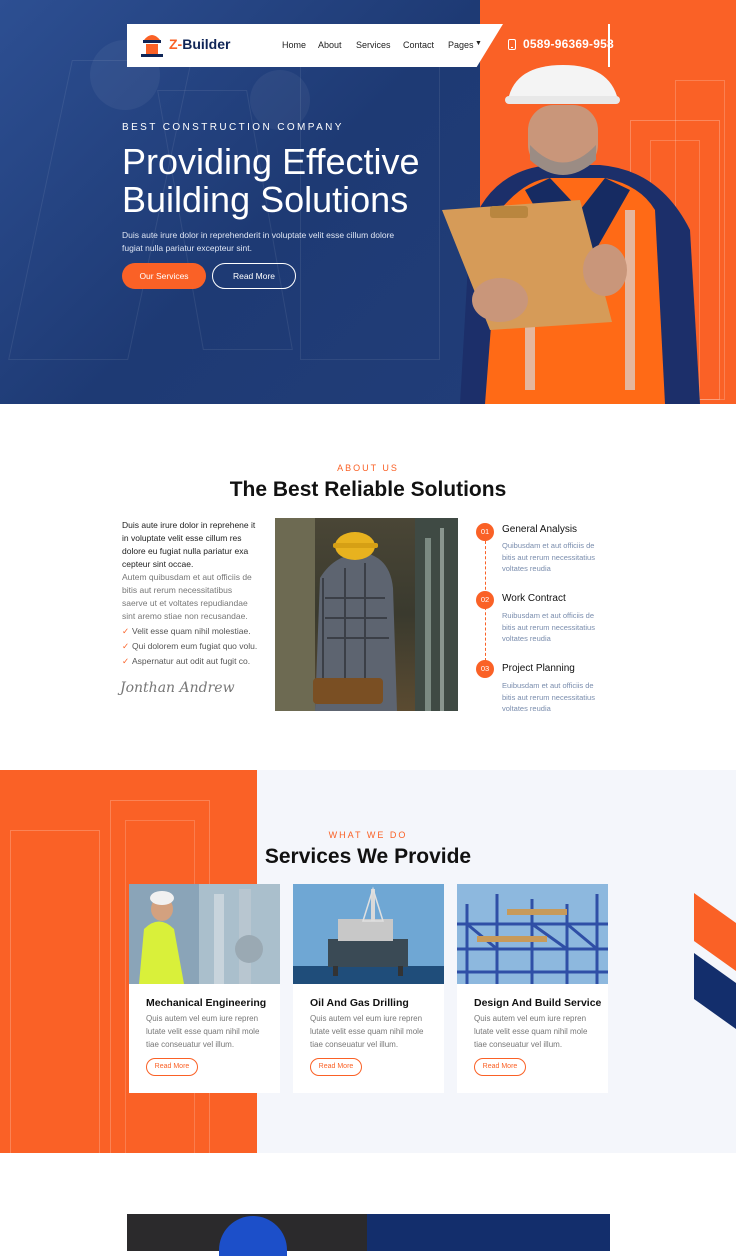  Describe the element at coordinates (418, 45) in the screenshot. I see `nav-contact: Contact` at that location.